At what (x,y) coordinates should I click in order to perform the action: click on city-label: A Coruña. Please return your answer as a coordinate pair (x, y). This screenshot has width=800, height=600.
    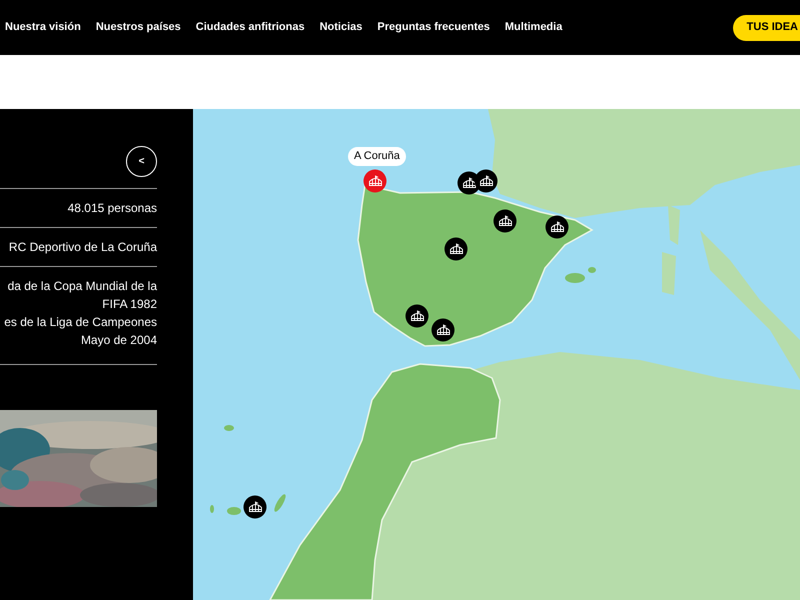
    Looking at the image, I should click on (377, 156).